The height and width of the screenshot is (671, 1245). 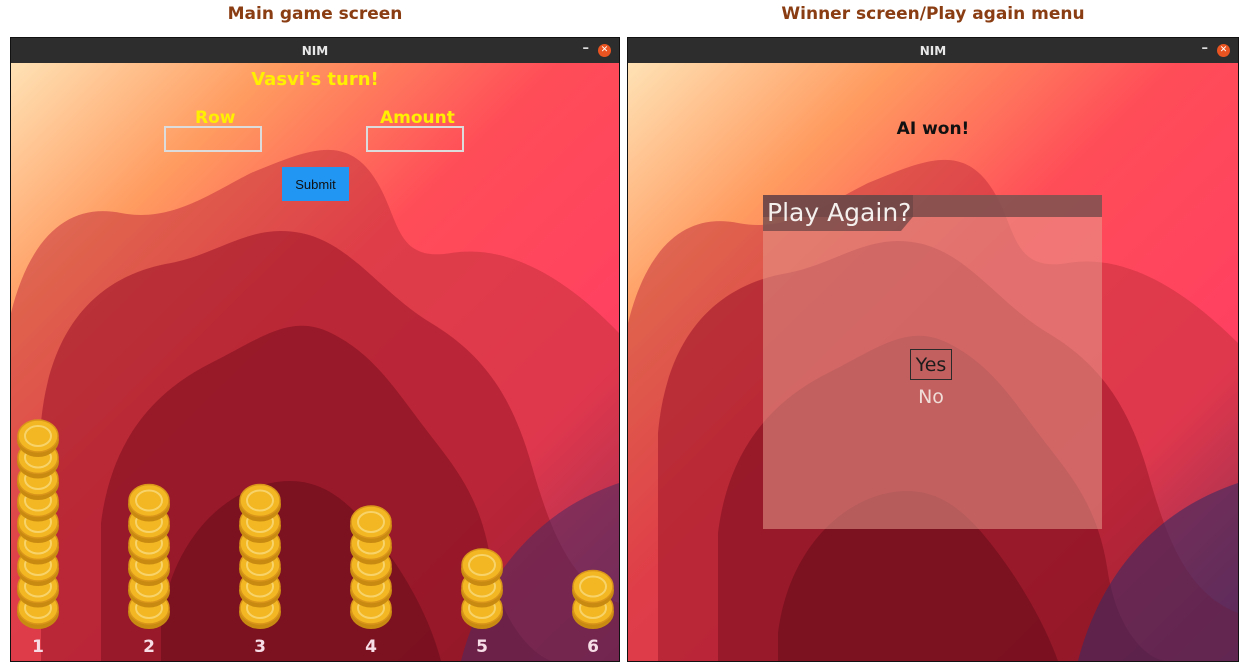 What do you see at coordinates (260, 647) in the screenshot?
I see `pile-label-3: 3` at bounding box center [260, 647].